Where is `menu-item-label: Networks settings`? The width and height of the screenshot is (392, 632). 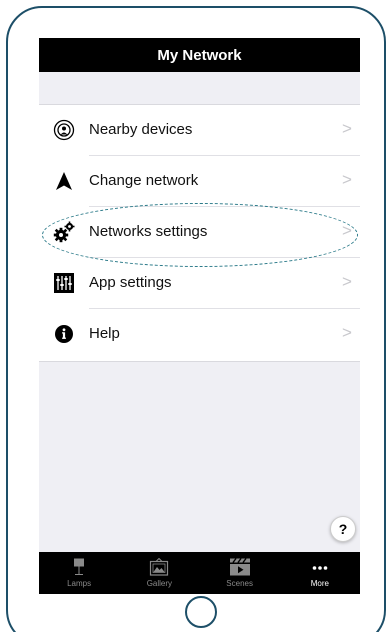
menu-item-label: Networks settings is located at coordinates (148, 231).